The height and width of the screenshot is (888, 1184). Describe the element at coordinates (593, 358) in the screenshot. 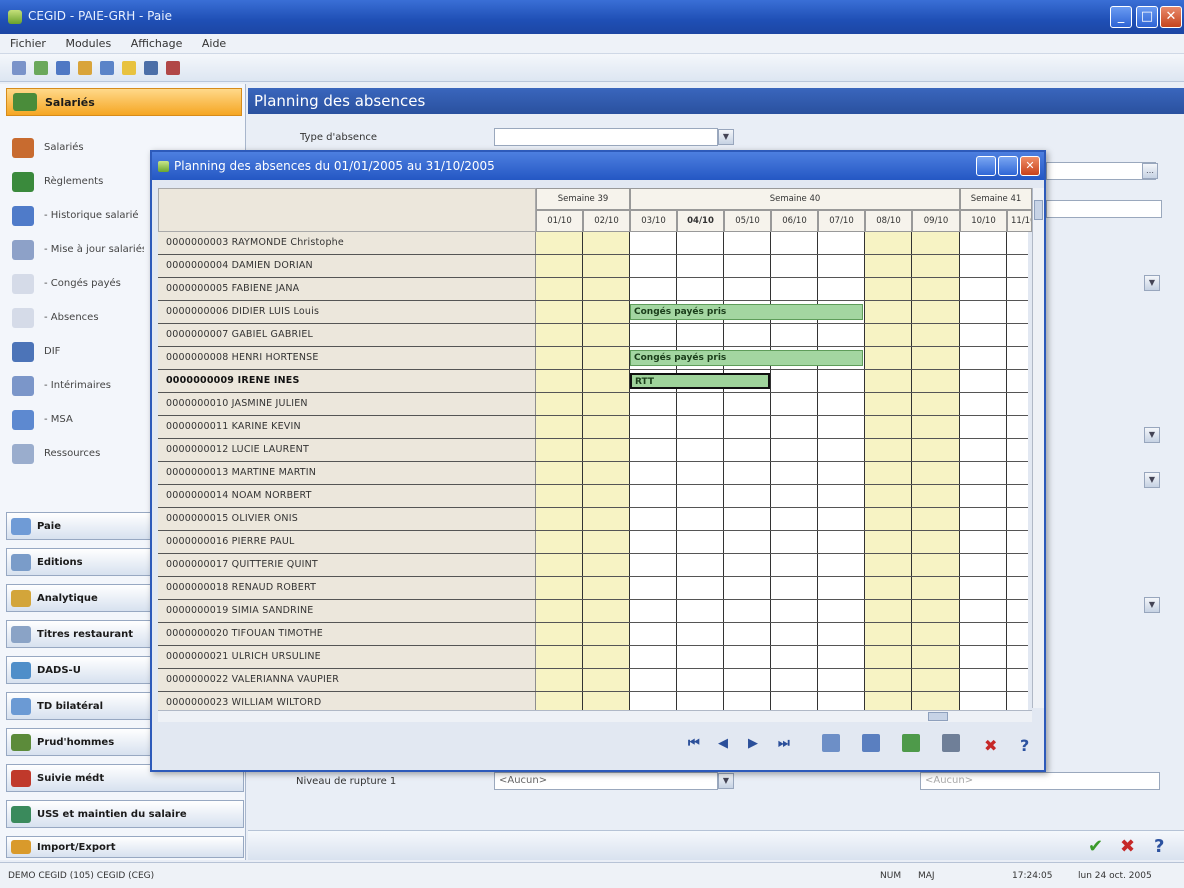

I see `table-row: 0000000008 HENRI HORTENSE` at that location.